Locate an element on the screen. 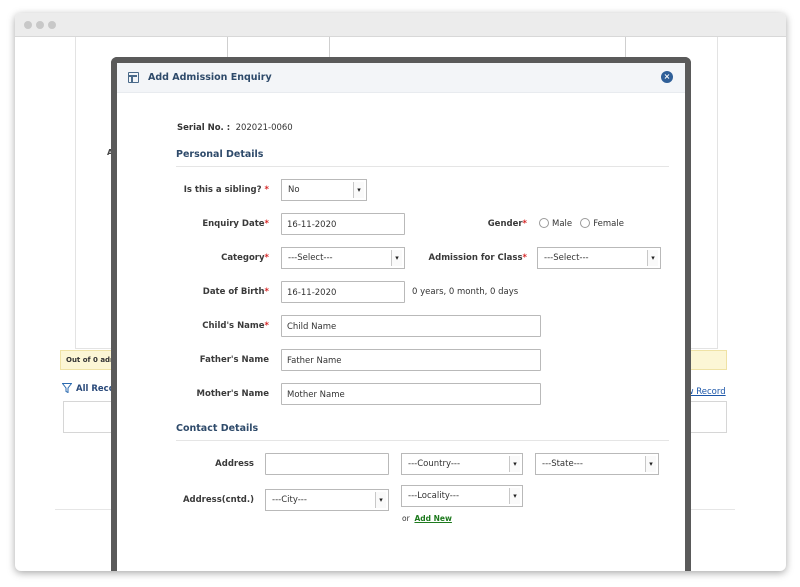  modal-title: Add Admission Enquiry is located at coordinates (210, 77).